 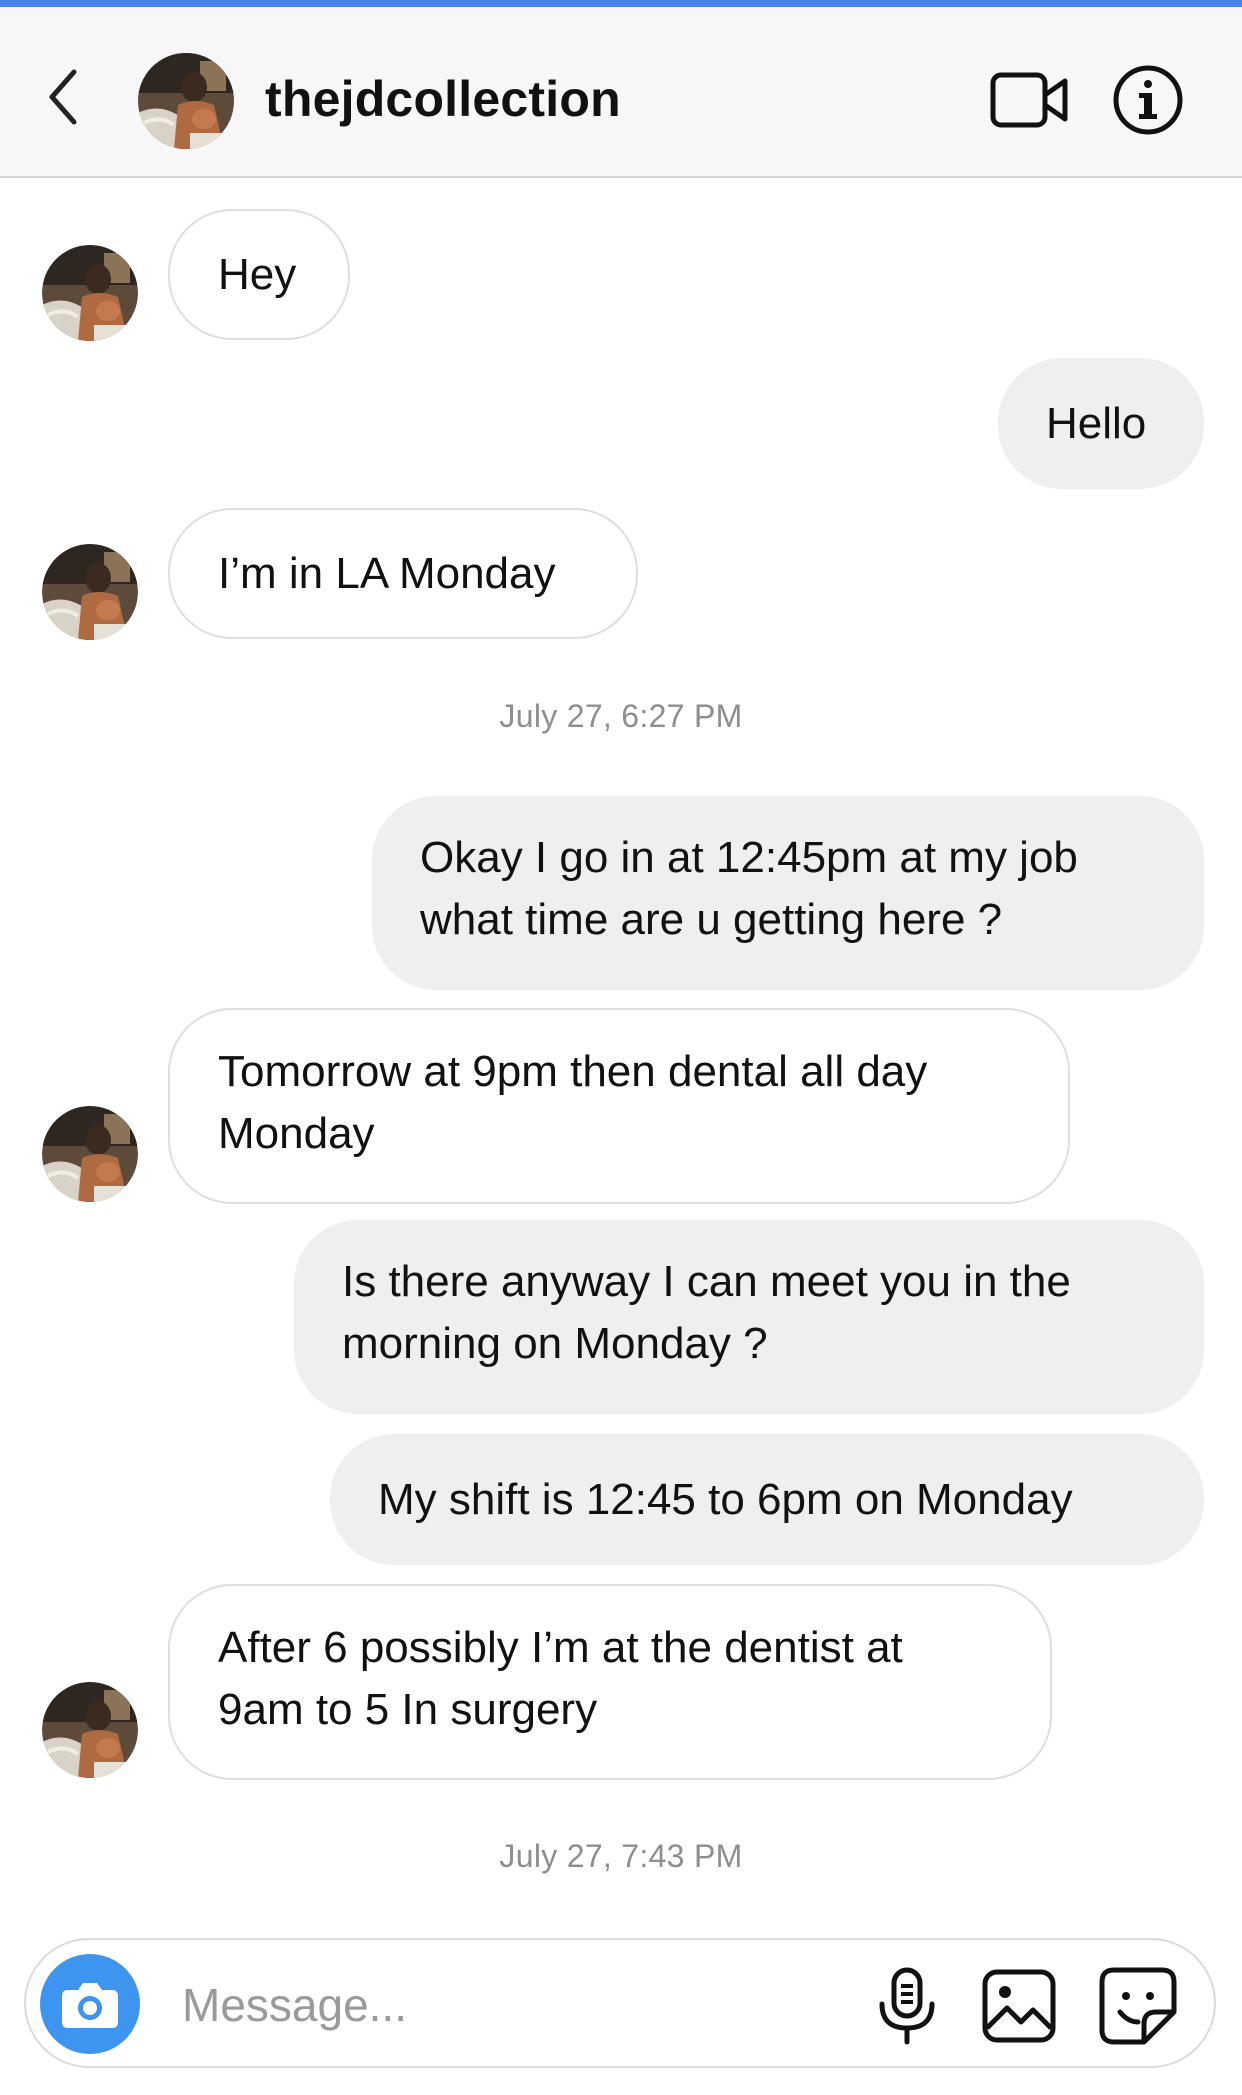 I want to click on chat-header: thejdcollection, so click(x=621, y=92).